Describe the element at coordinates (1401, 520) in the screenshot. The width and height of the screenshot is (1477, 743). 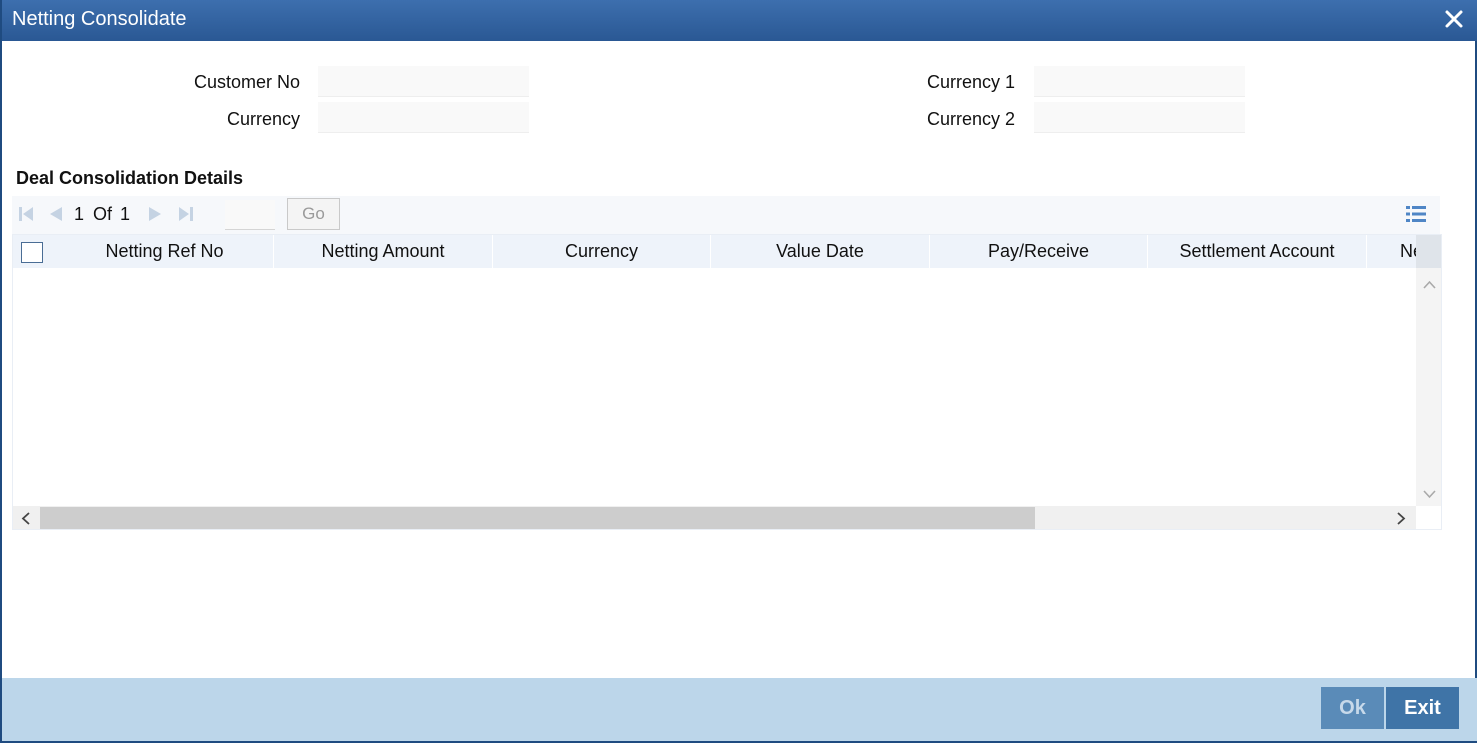
I see `scroll-right-icon` at that location.